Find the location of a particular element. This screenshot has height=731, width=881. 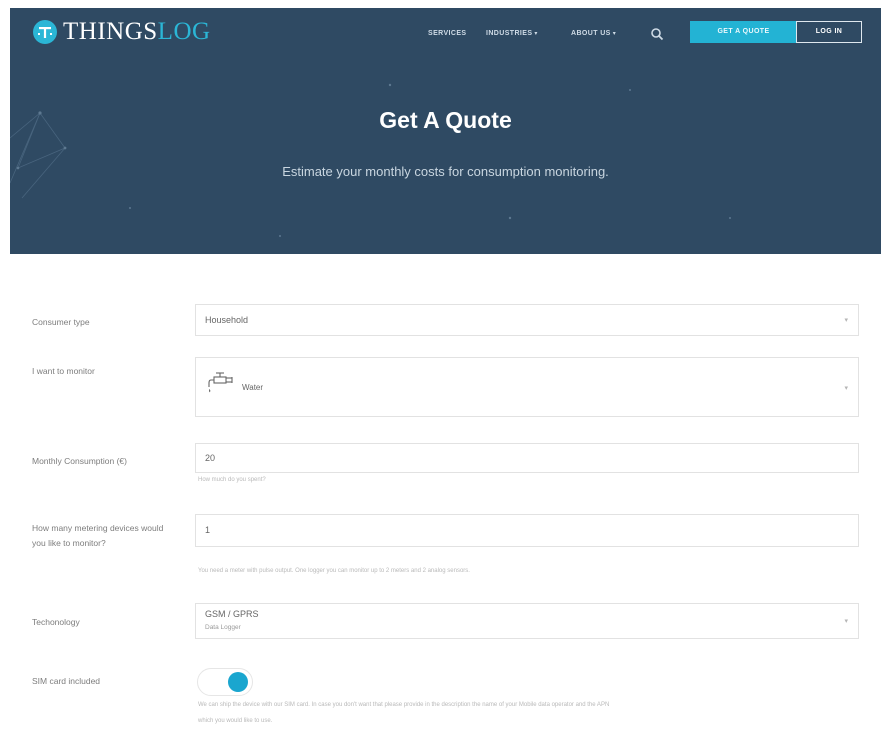

get-a-quote-button: GET A QUOTE is located at coordinates (743, 32).